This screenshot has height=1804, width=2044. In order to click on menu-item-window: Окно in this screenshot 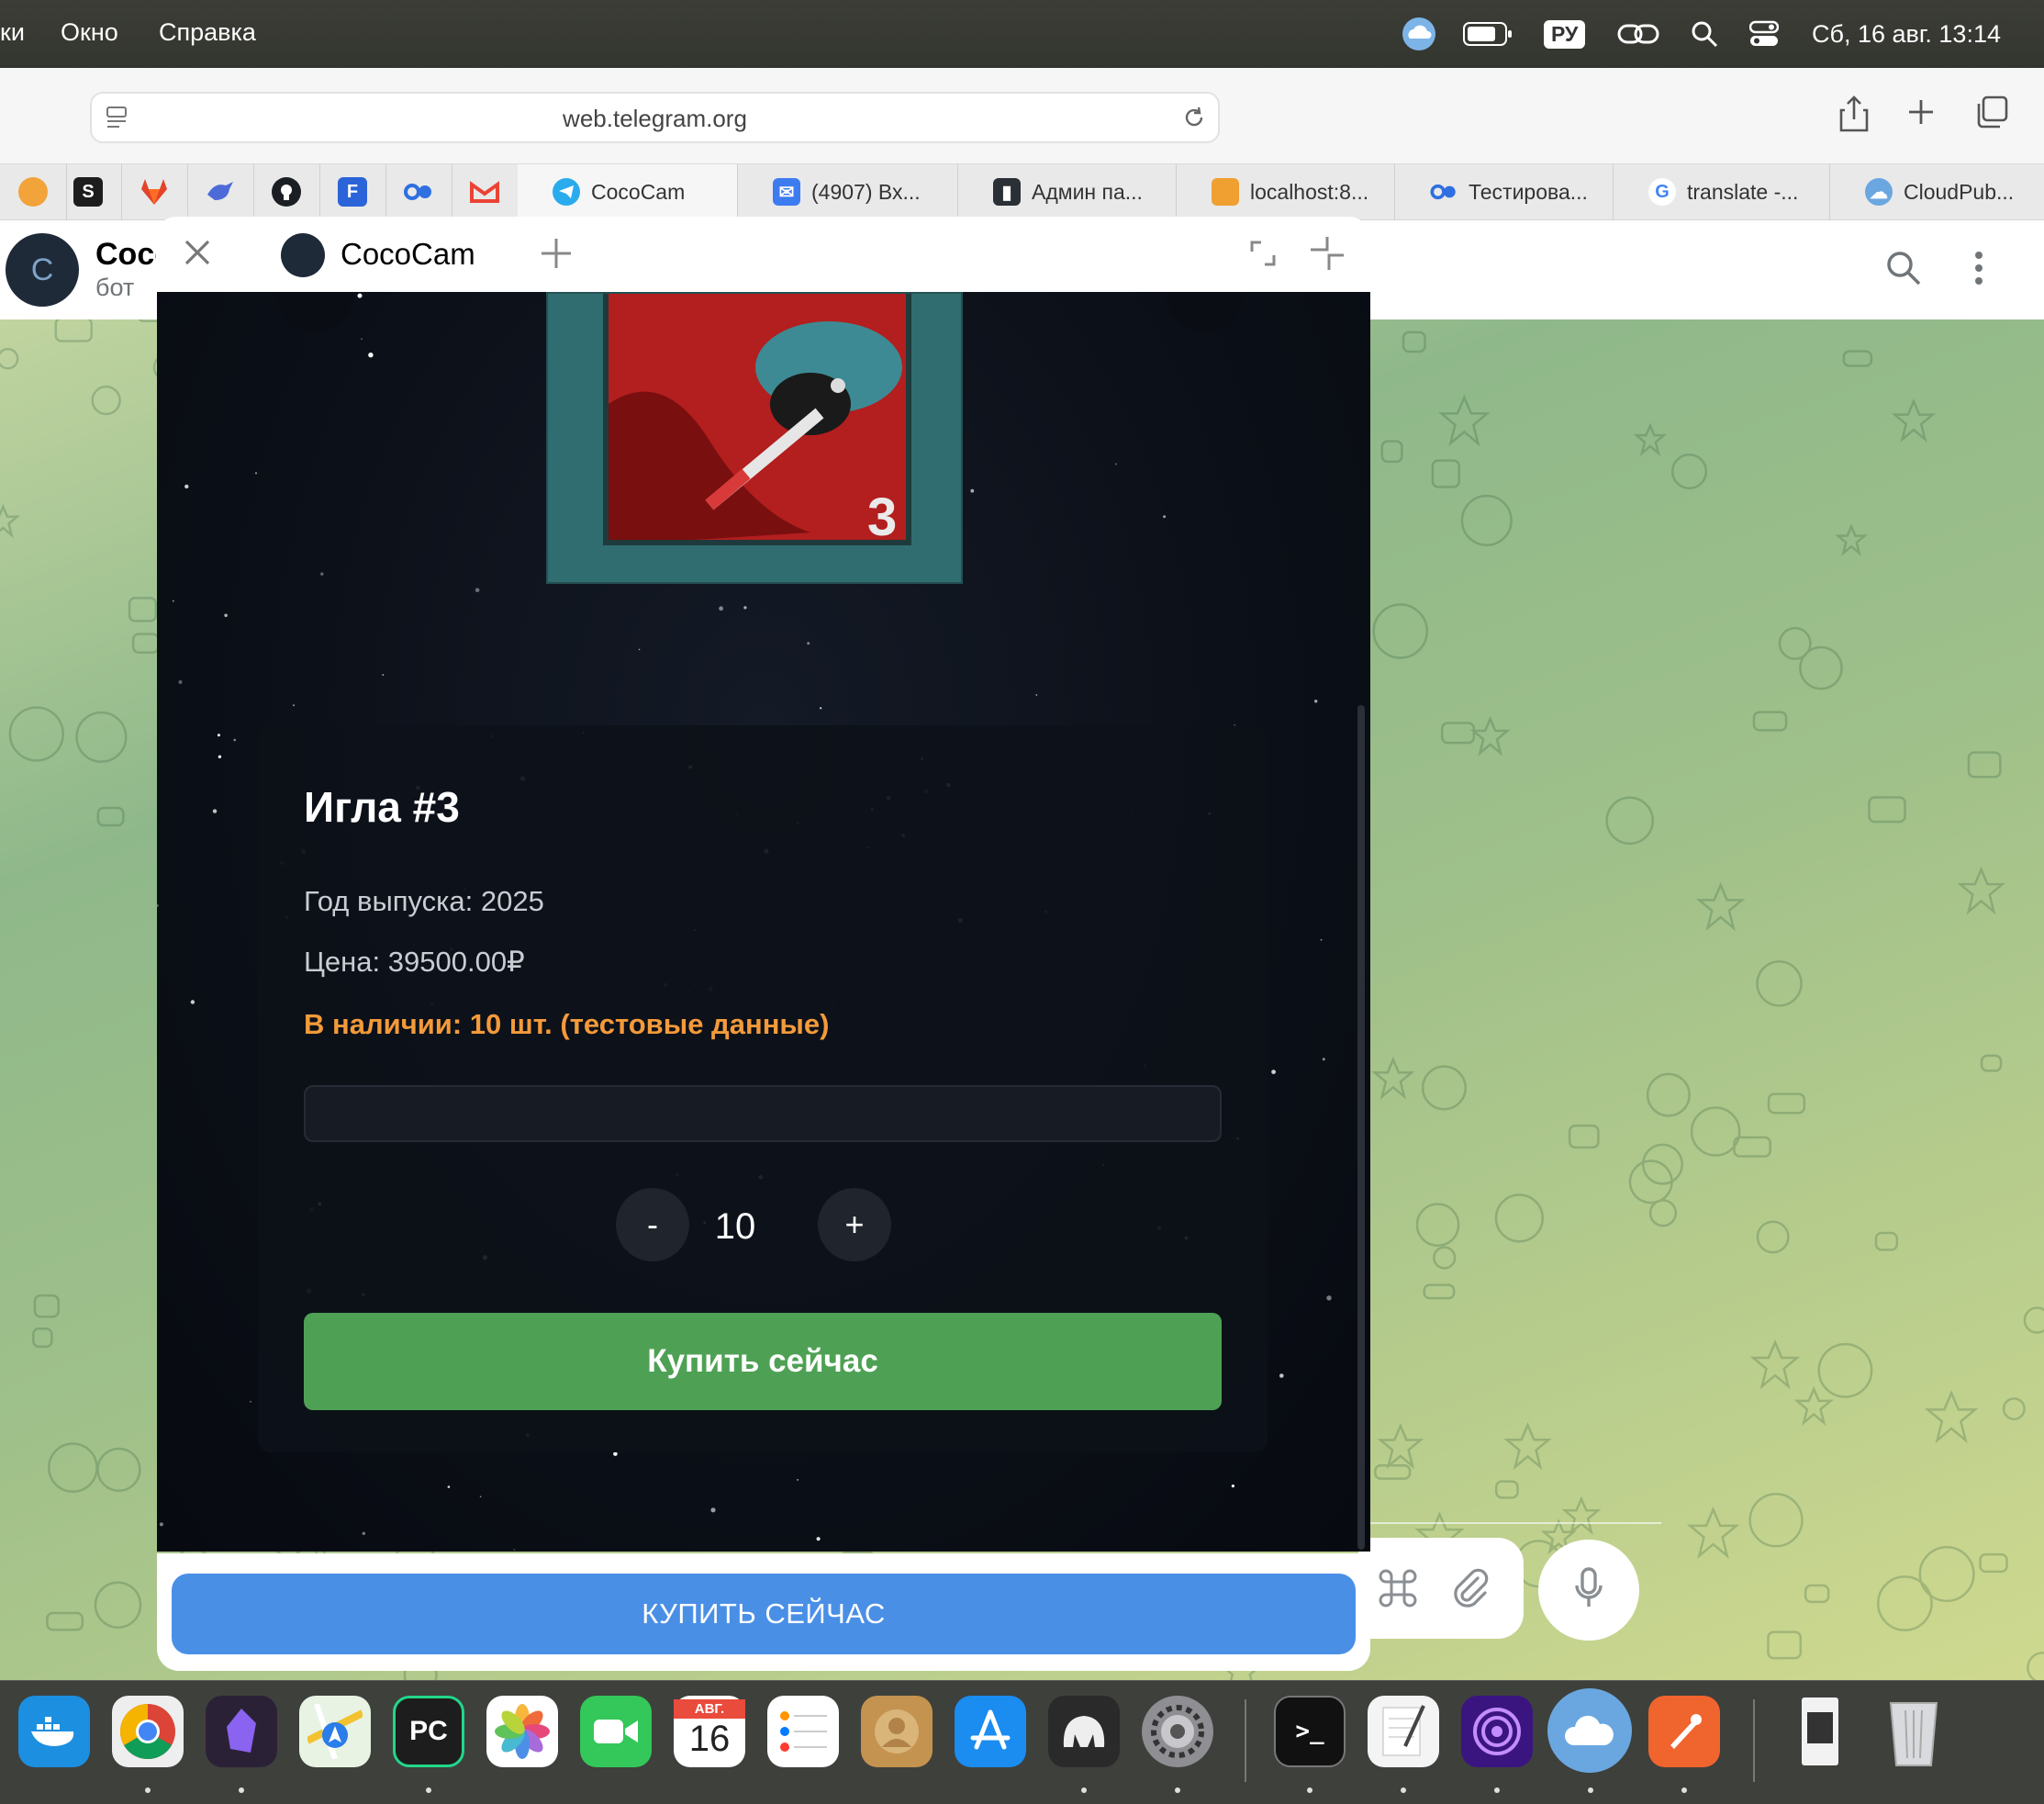, I will do `click(89, 33)`.